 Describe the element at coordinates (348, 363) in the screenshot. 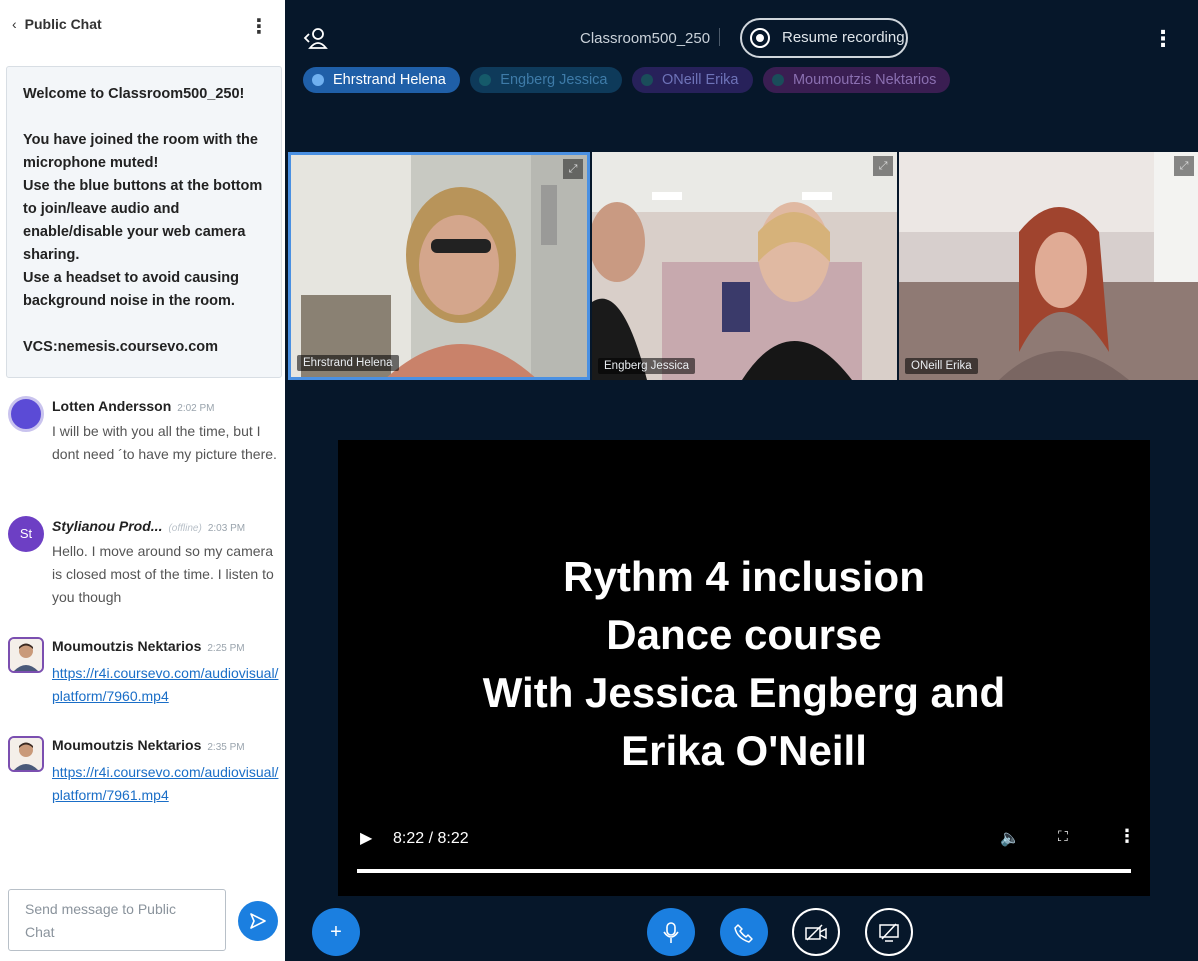

I see `tile-user-name: Ehrstrand Helena` at that location.